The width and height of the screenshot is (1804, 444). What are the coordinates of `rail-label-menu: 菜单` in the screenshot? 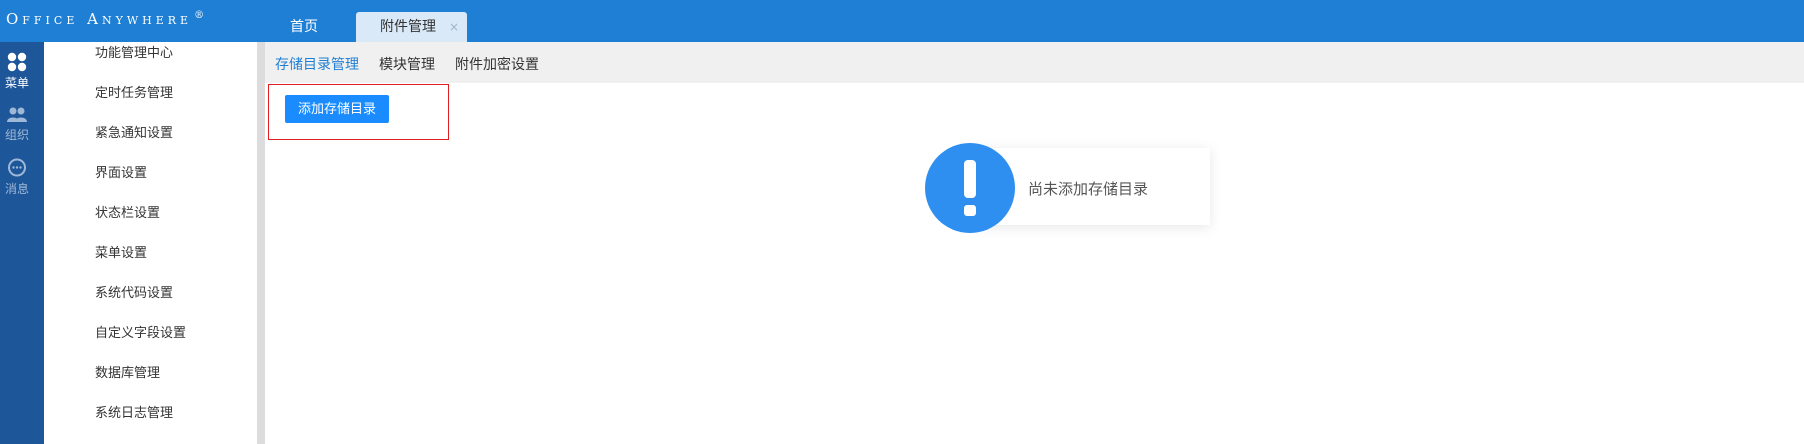 It's located at (16, 83).